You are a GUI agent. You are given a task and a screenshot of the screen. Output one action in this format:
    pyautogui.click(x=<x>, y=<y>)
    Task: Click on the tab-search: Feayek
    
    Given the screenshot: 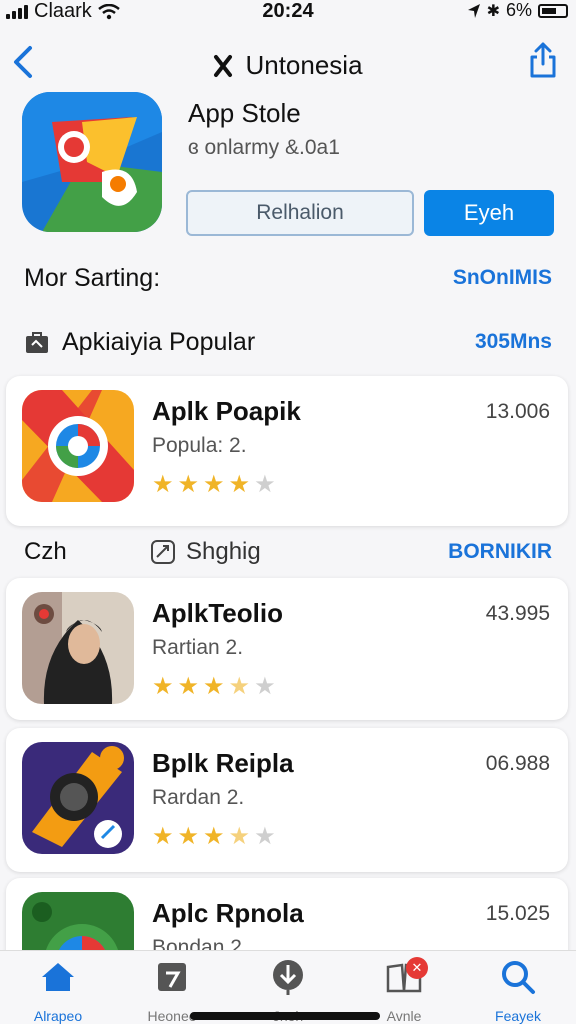 What is the action you would take?
    pyautogui.click(x=518, y=990)
    